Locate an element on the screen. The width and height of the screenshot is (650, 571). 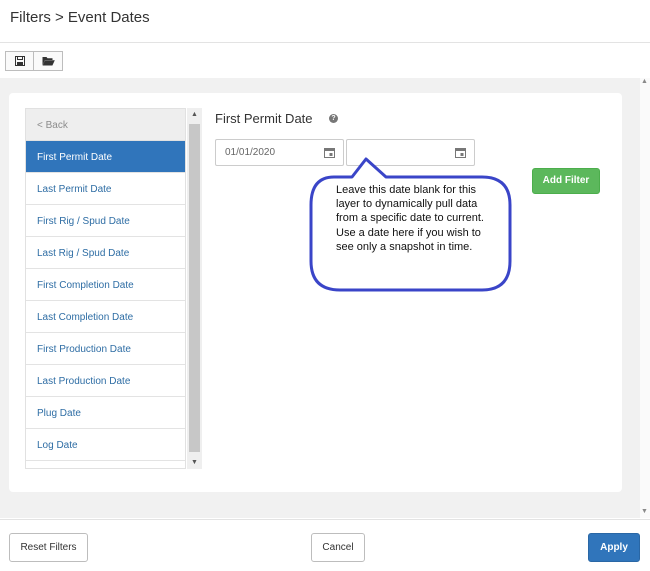
field-title: First Permit Date is located at coordinates (264, 118).